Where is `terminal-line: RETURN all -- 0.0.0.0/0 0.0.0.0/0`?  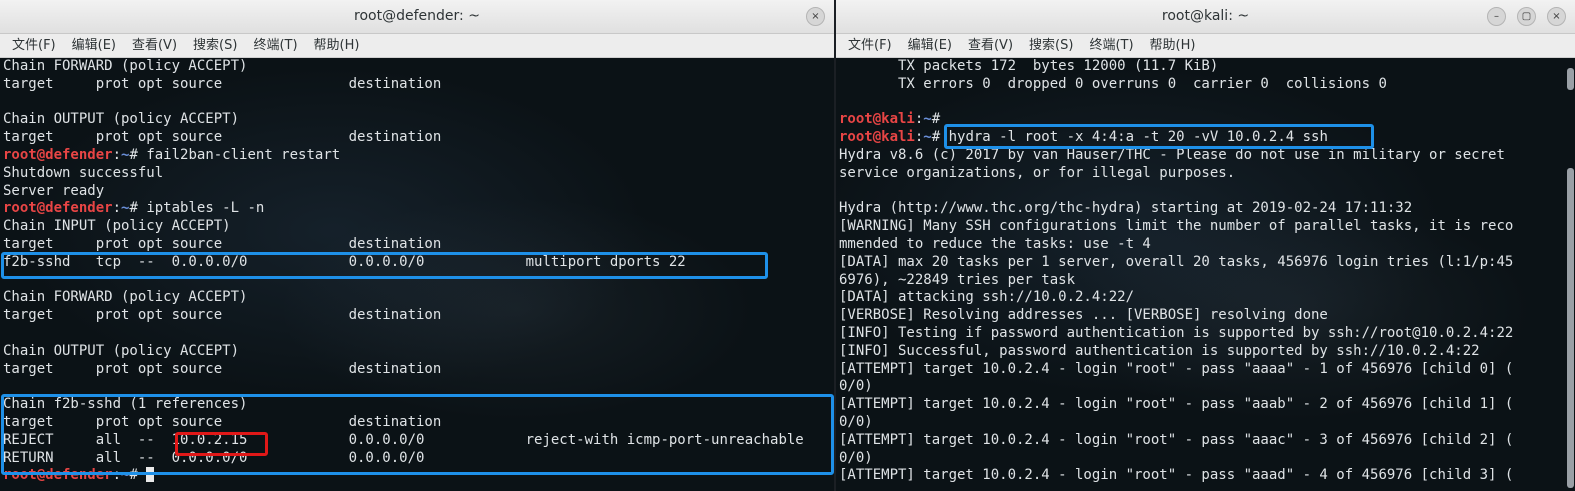 terminal-line: RETURN all -- 0.0.0.0/0 0.0.0.0/0 is located at coordinates (214, 457).